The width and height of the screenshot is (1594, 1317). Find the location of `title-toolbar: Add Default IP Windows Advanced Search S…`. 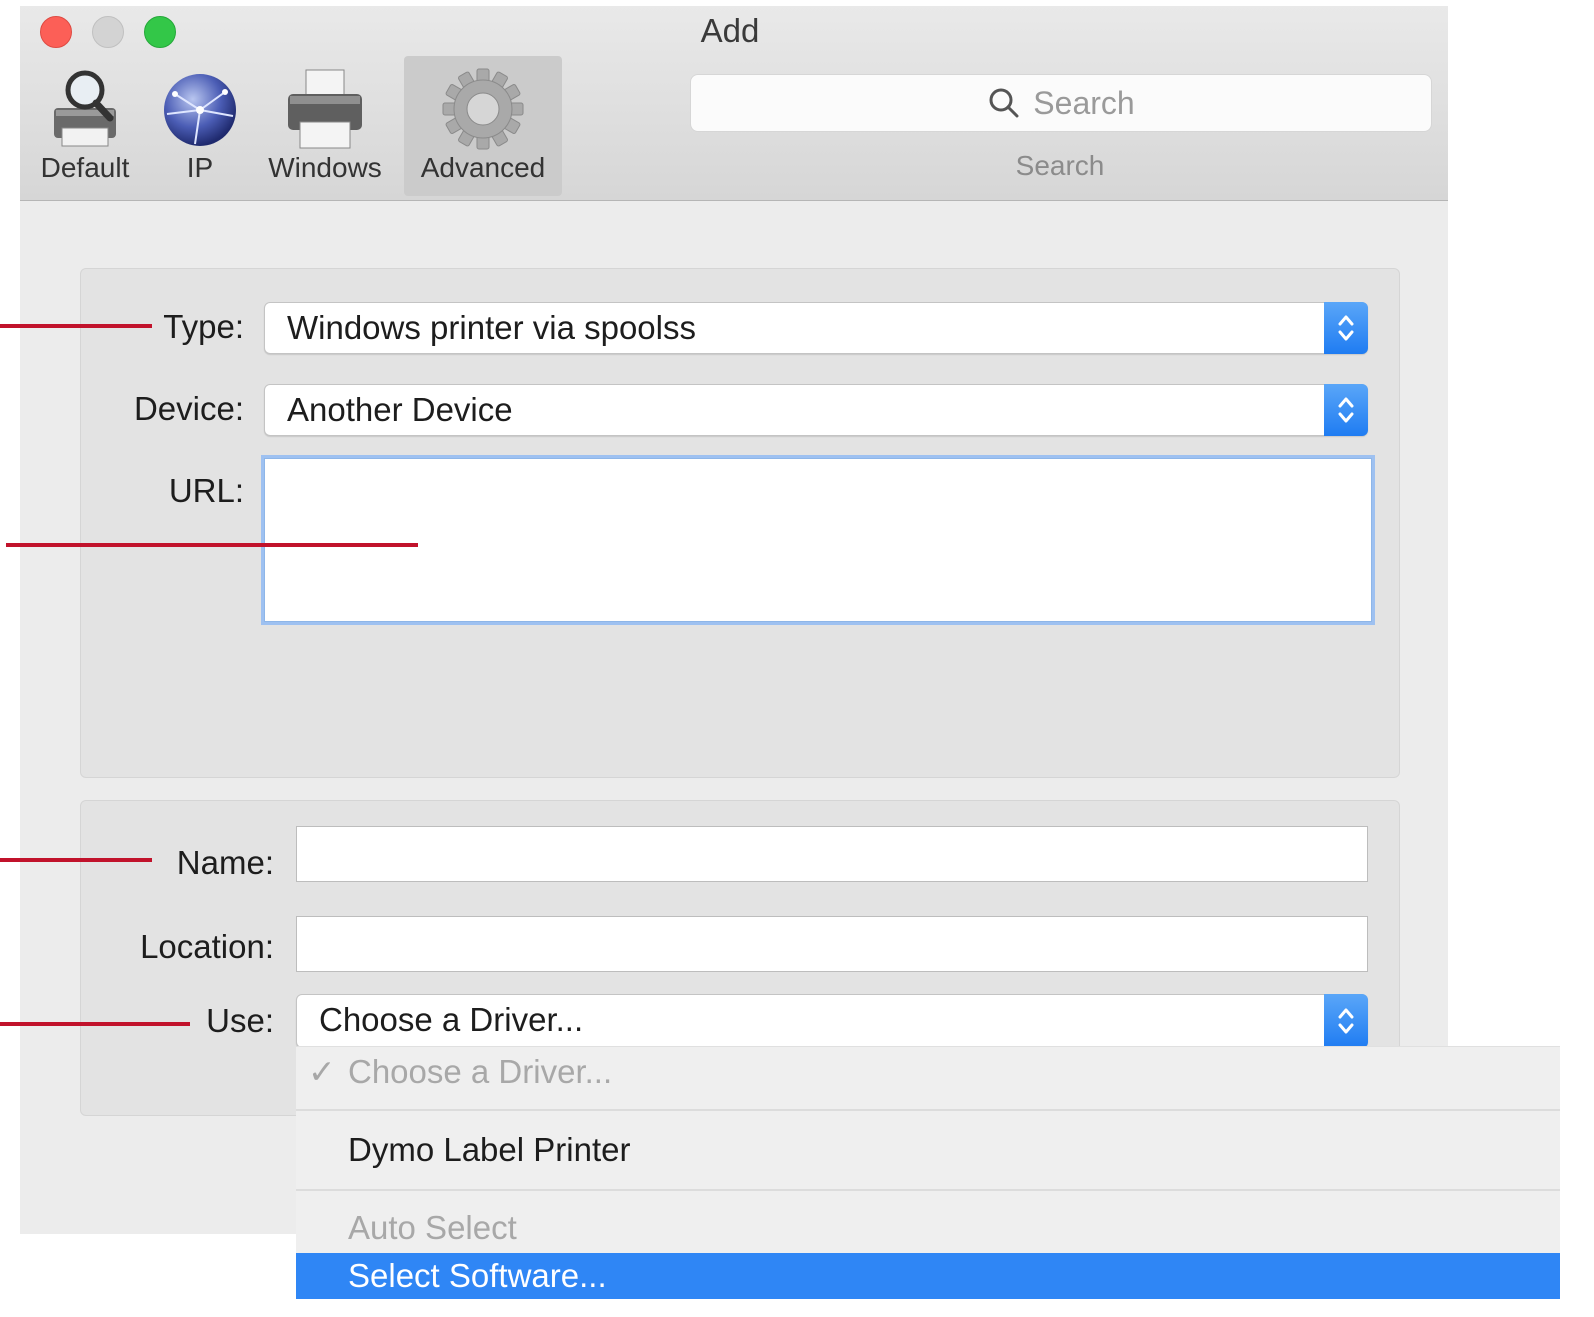

title-toolbar: Add Default IP Windows Advanced Search S… is located at coordinates (734, 103).